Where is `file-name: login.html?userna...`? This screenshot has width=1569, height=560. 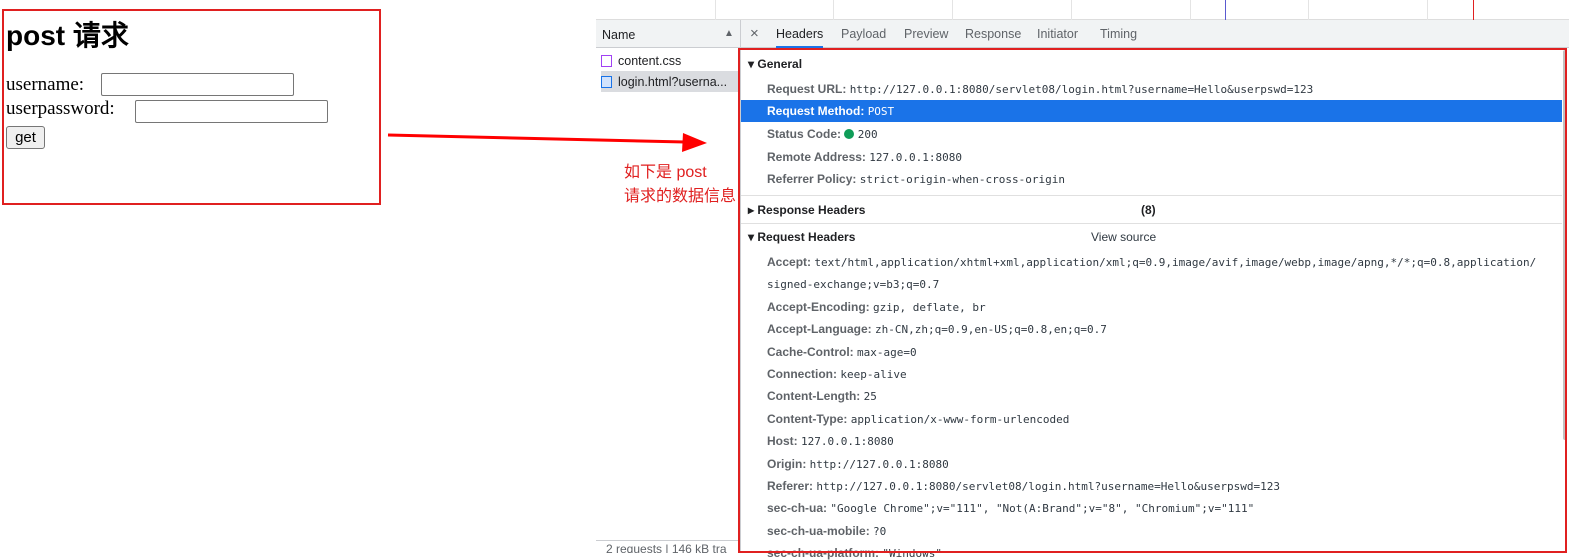 file-name: login.html?userna... is located at coordinates (673, 81).